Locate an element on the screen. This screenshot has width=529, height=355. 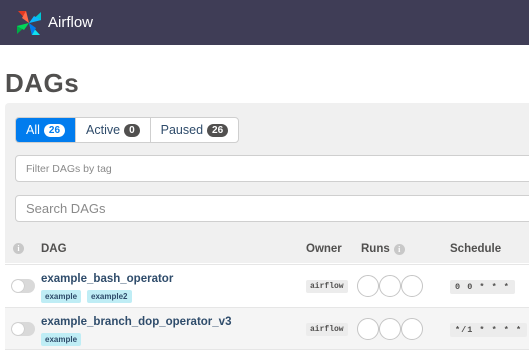
header-runs-label: Runs is located at coordinates (375, 249).